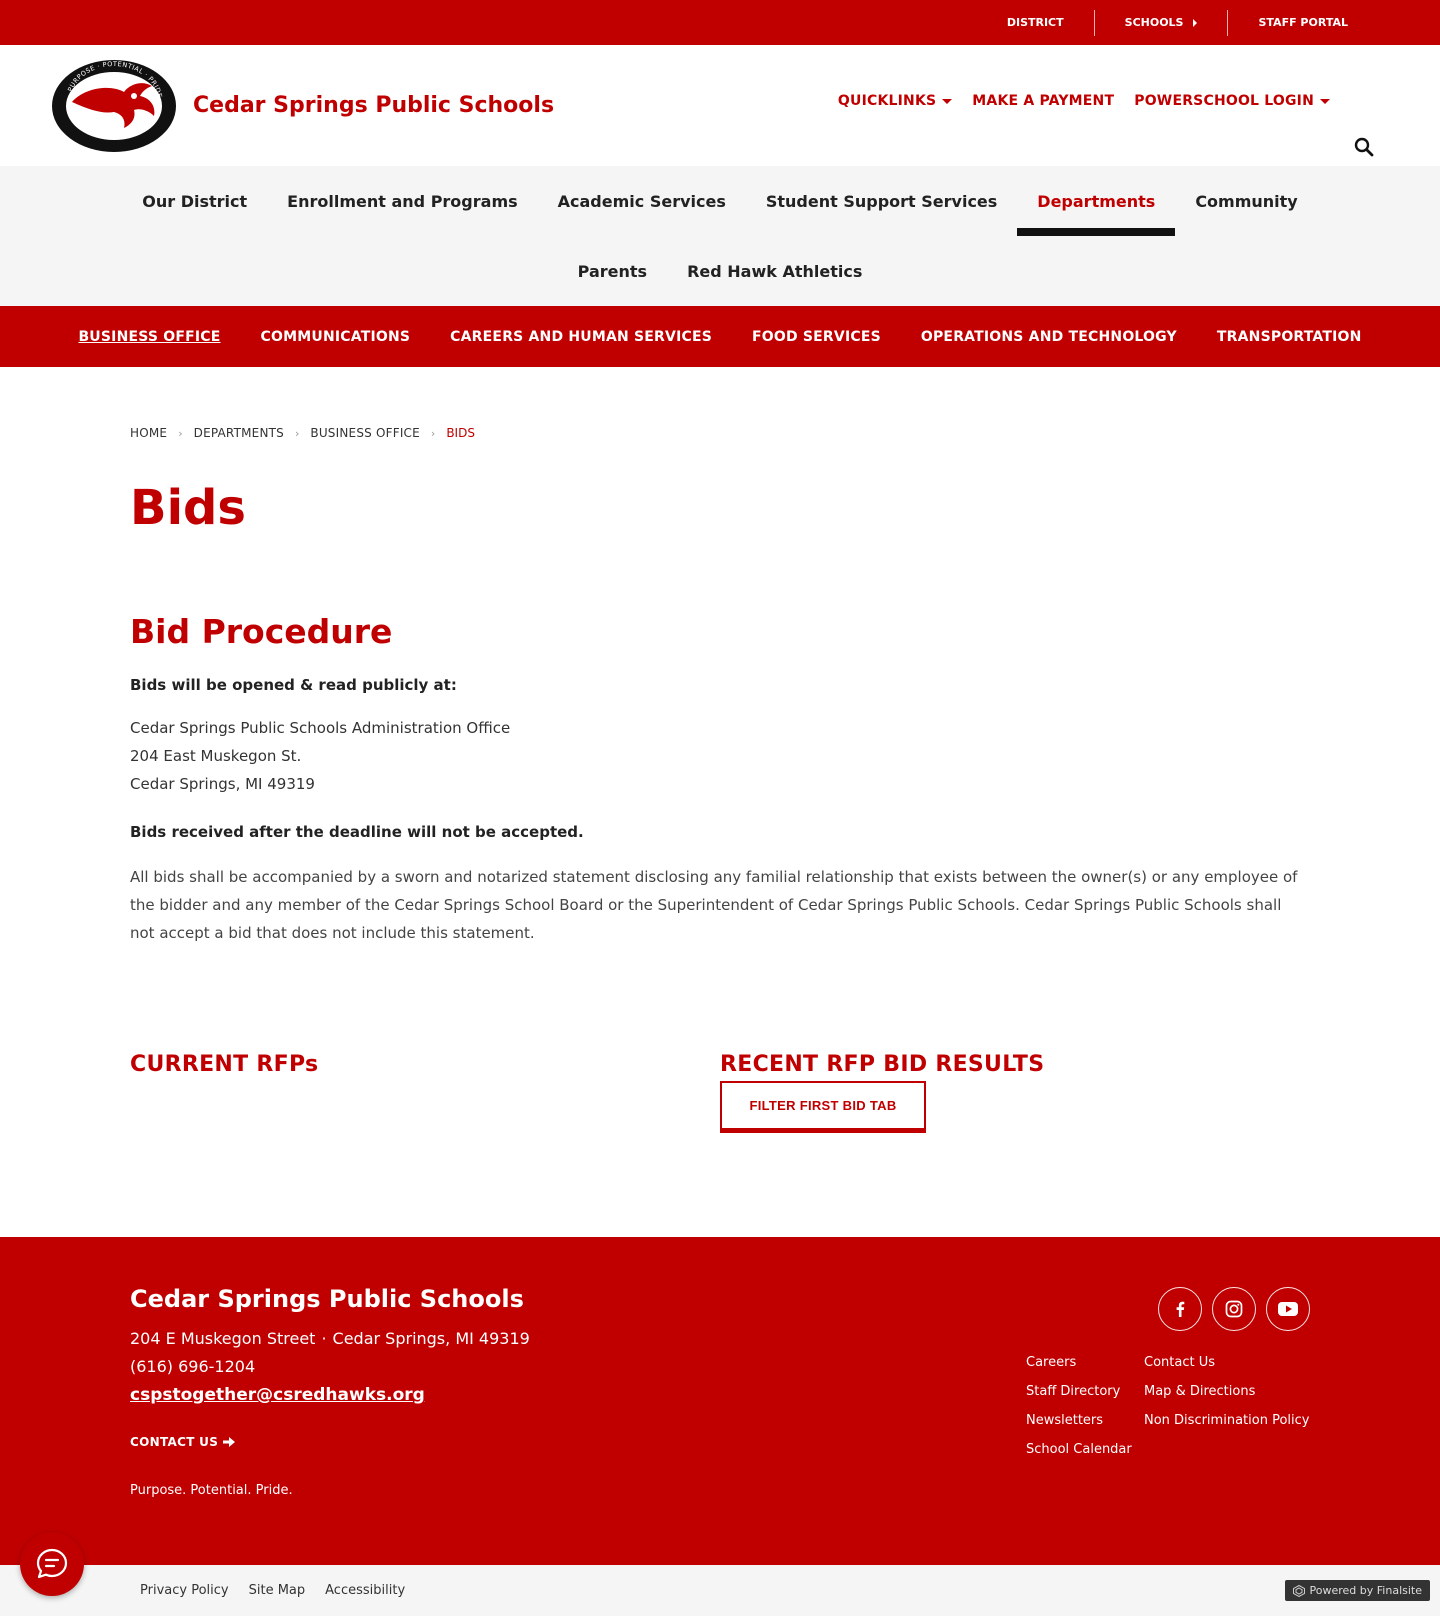  What do you see at coordinates (224, 1064) in the screenshot?
I see `current-rfps-heading: CURRENT RFPs` at bounding box center [224, 1064].